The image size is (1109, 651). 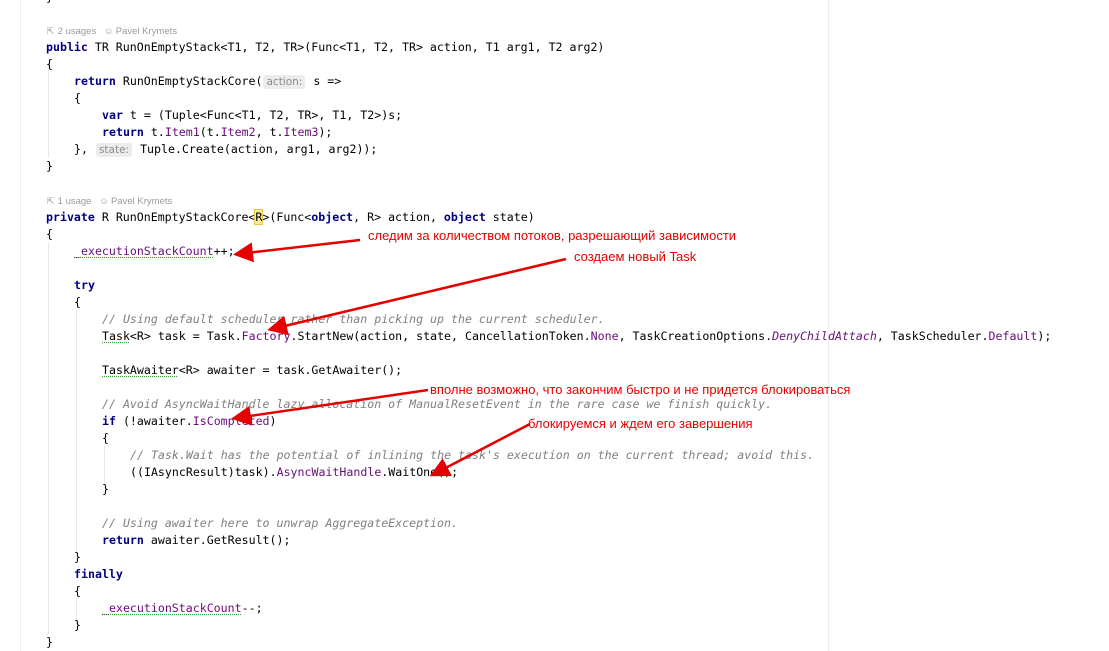 I want to click on annotation-block-wait: блокируемся и ждем его завершения, so click(x=640, y=423).